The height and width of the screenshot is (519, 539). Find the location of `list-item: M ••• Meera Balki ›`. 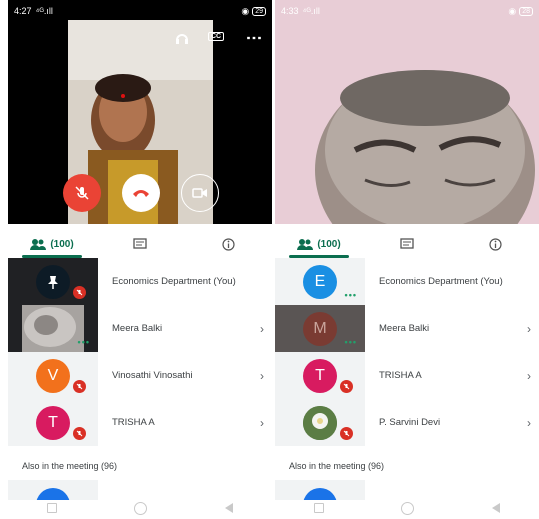

list-item: M ••• Meera Balki › is located at coordinates (407, 328).